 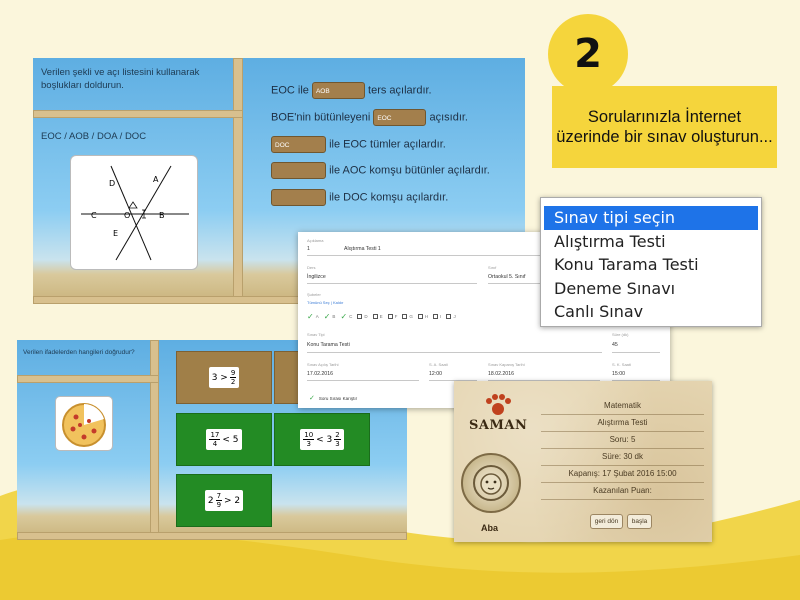 I want to click on section-label: J, so click(x=454, y=316).